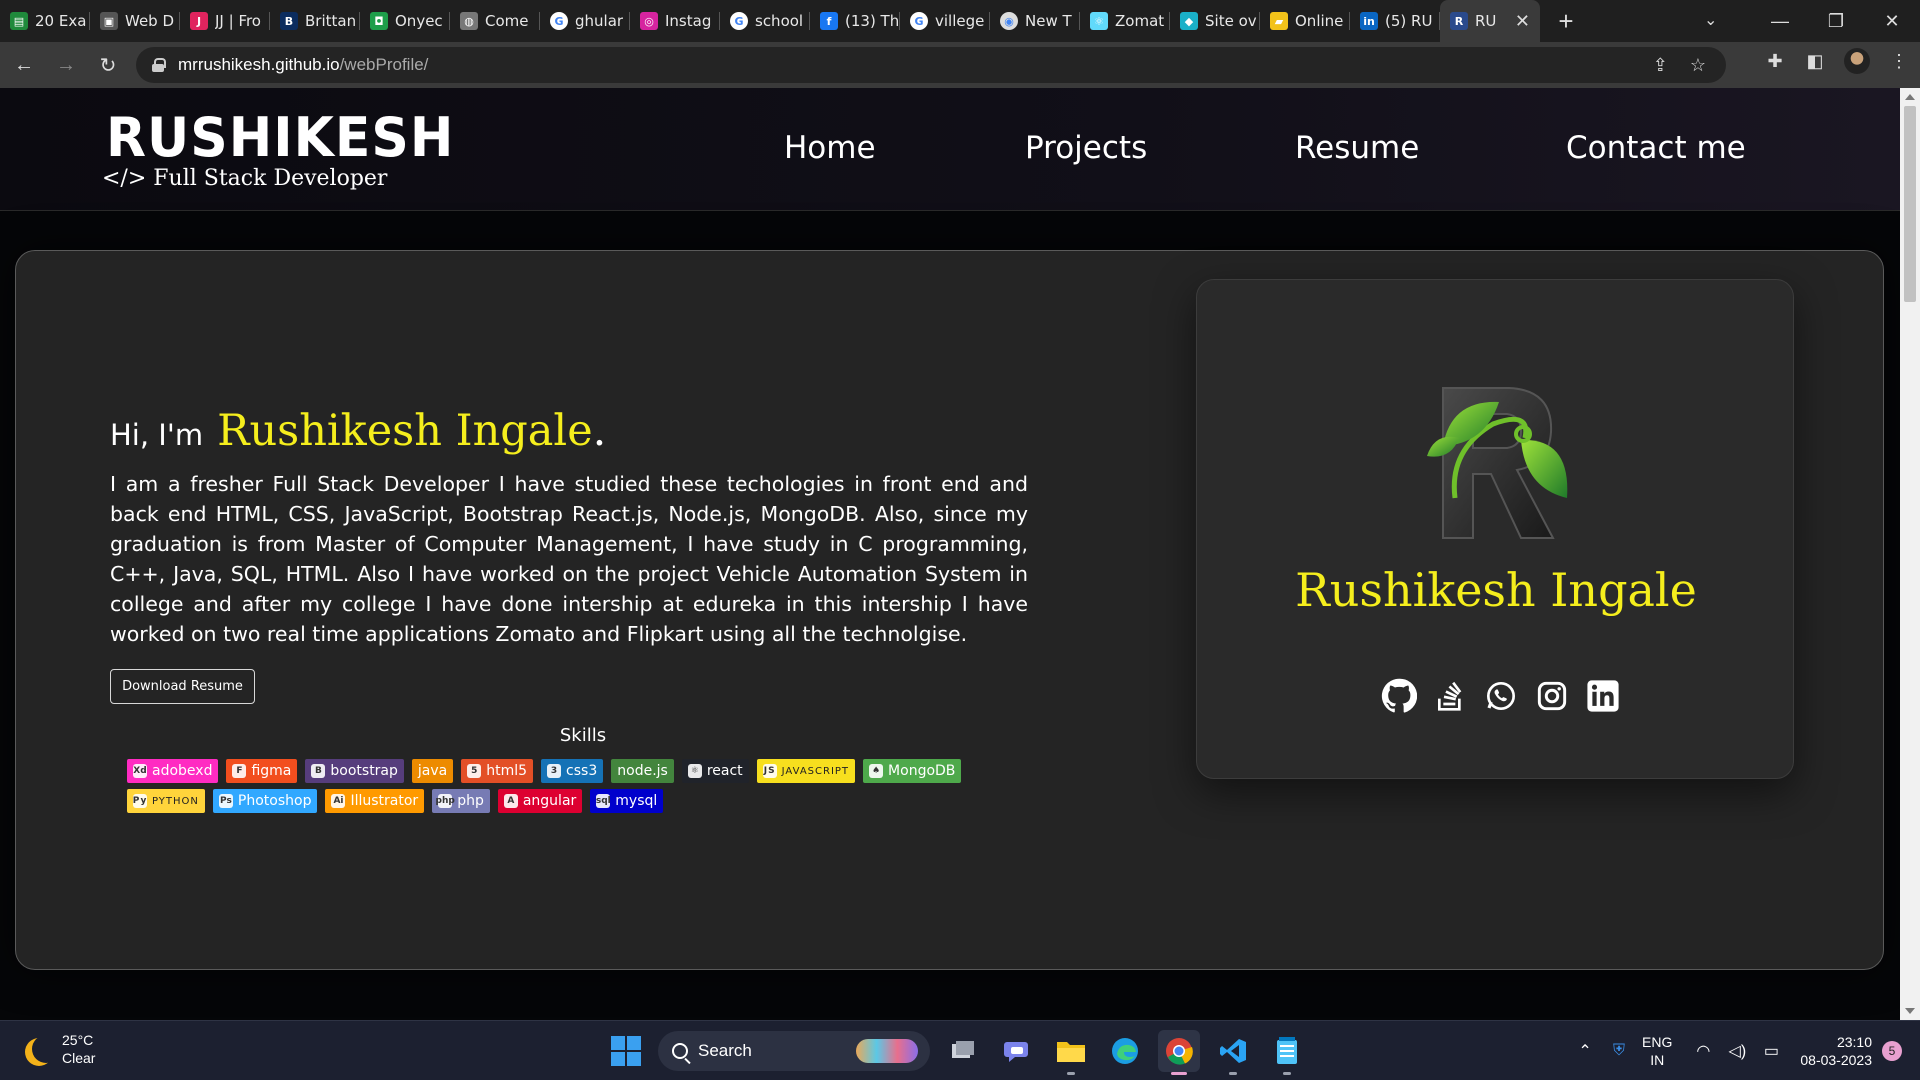  I want to click on windows-start-icon, so click(626, 1051).